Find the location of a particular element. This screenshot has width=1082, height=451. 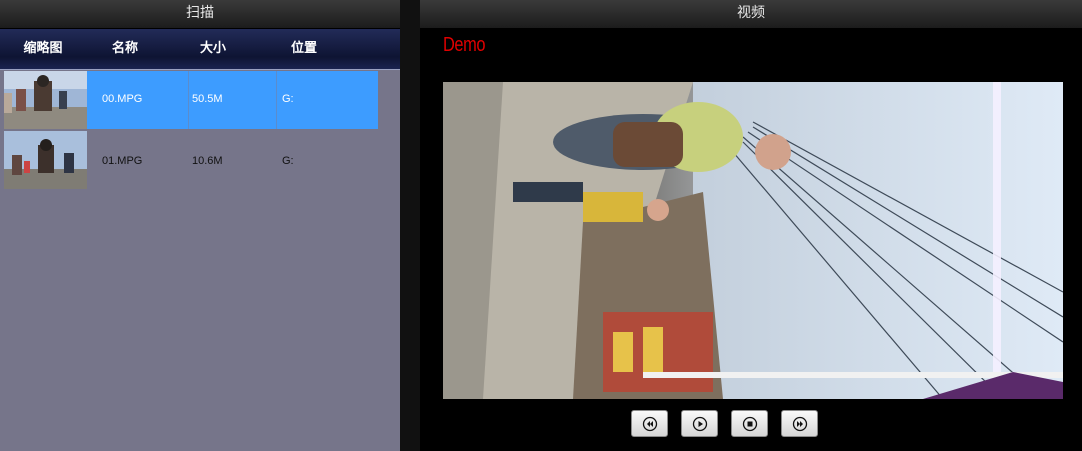

play-button is located at coordinates (699, 423).